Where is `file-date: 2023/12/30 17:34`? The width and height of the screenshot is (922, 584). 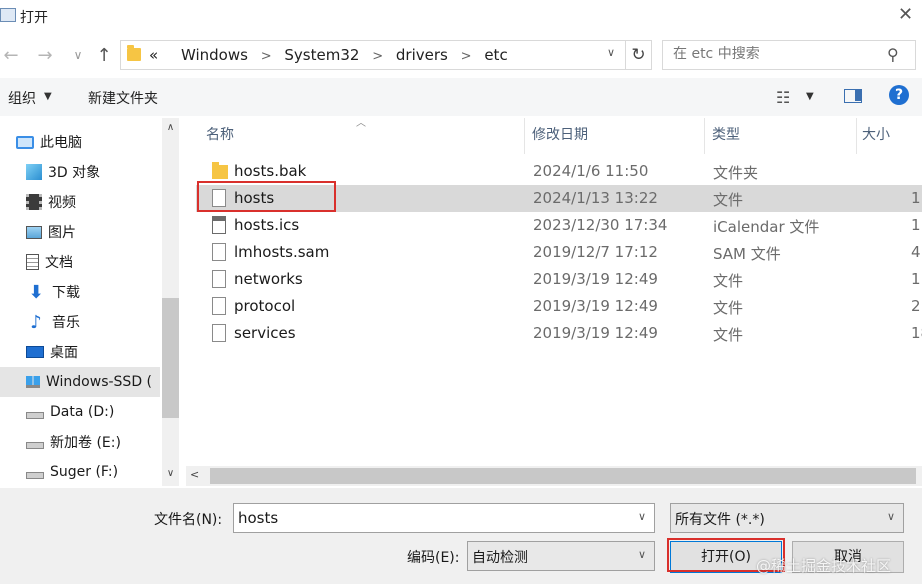 file-date: 2023/12/30 17:34 is located at coordinates (600, 225).